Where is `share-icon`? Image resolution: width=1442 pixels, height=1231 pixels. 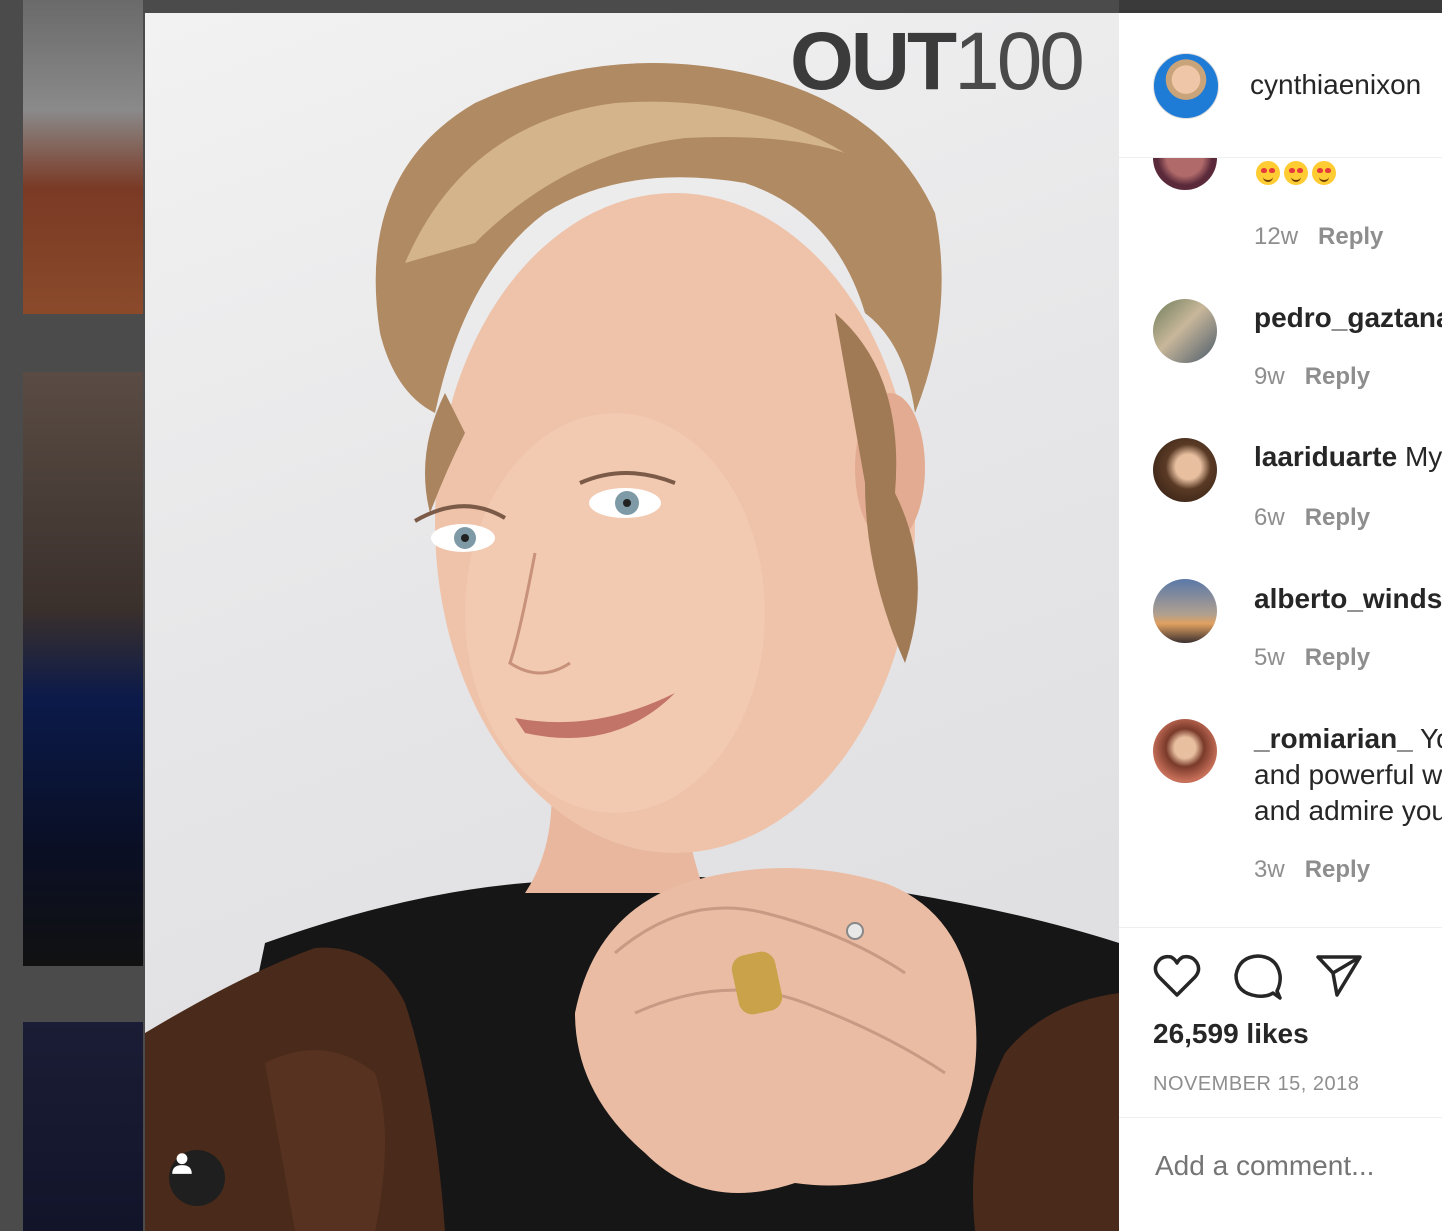 share-icon is located at coordinates (1339, 976).